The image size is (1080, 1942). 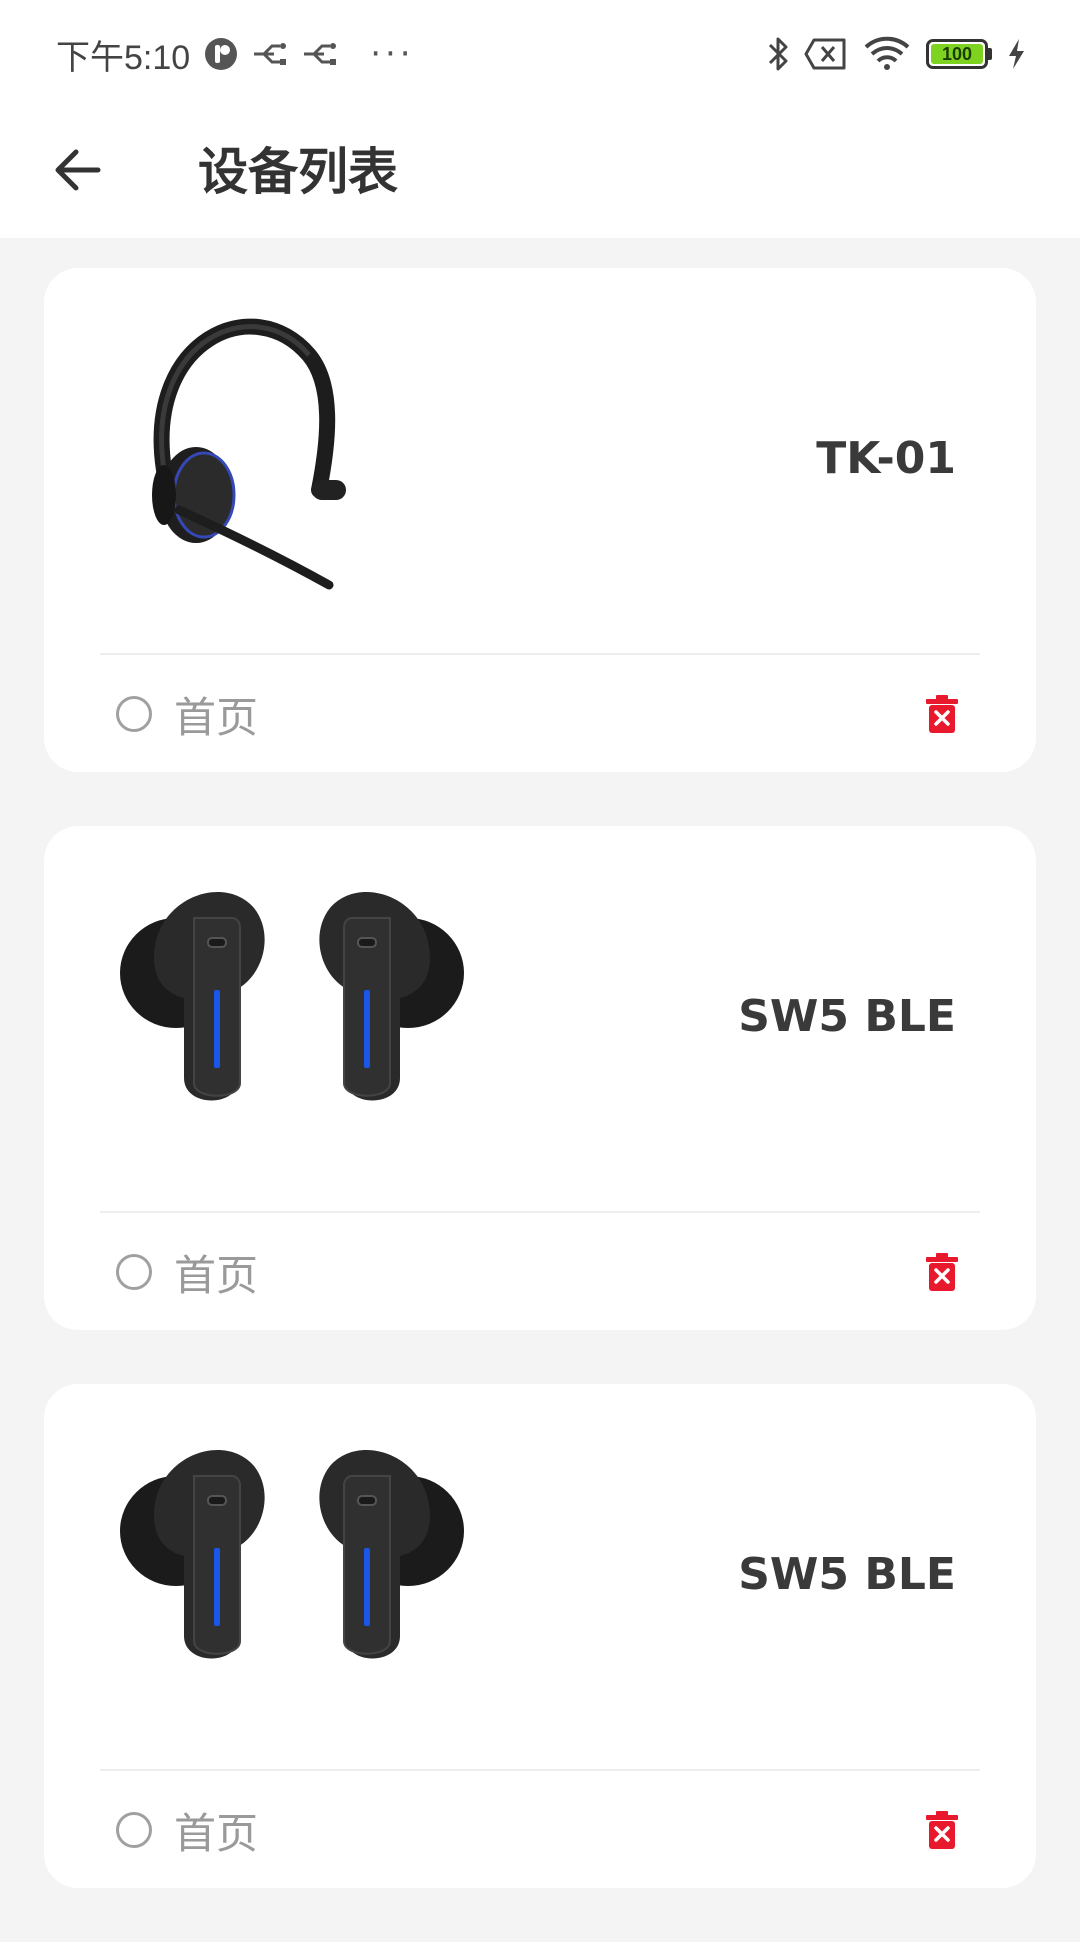 I want to click on bluetooth-icon, so click(x=778, y=54).